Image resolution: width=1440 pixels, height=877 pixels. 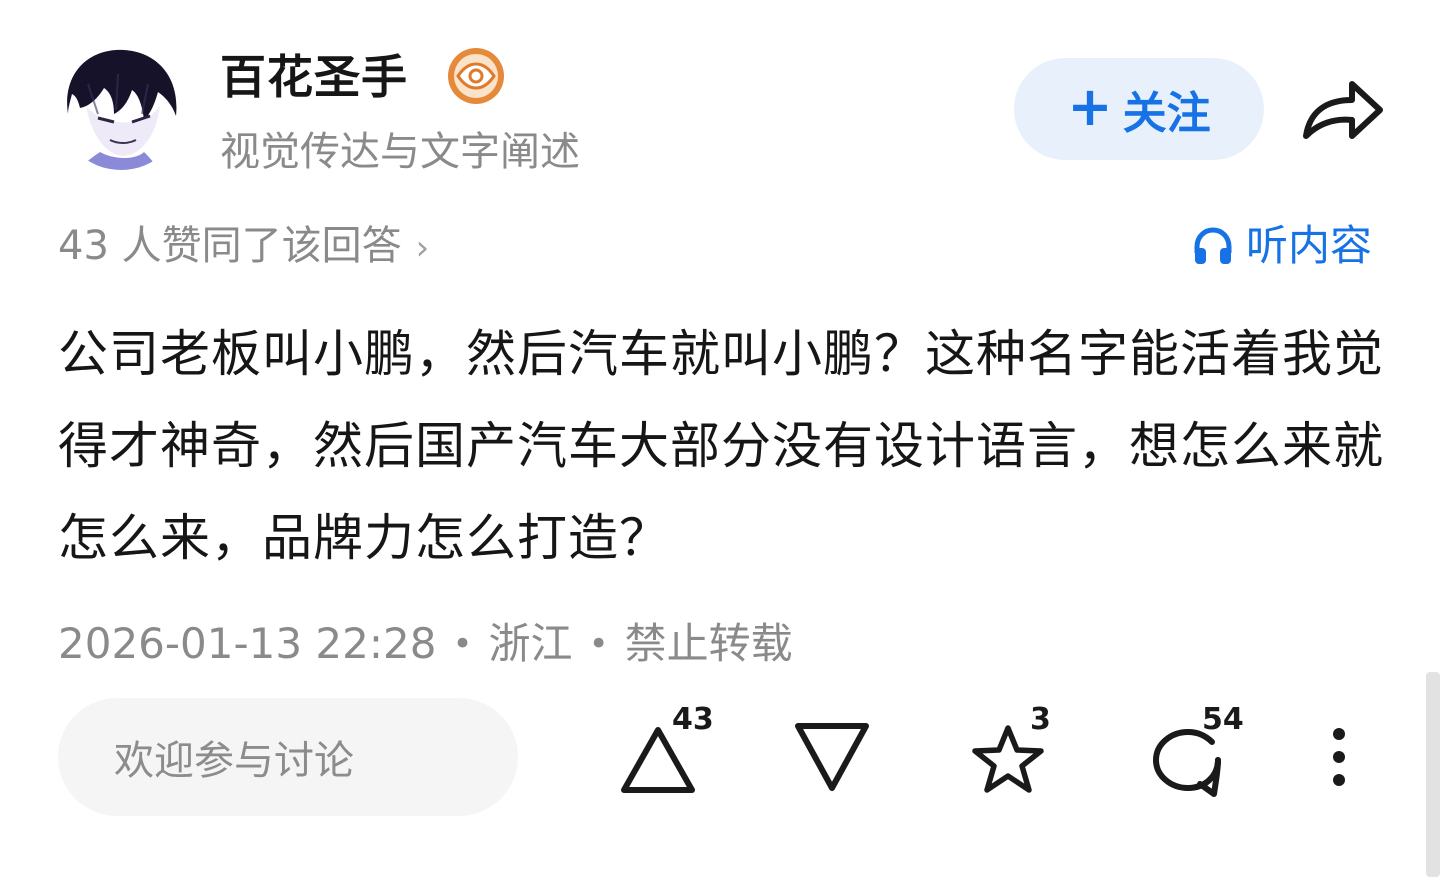 I want to click on author-bio: 视觉传达与文字阐述, so click(x=400, y=152).